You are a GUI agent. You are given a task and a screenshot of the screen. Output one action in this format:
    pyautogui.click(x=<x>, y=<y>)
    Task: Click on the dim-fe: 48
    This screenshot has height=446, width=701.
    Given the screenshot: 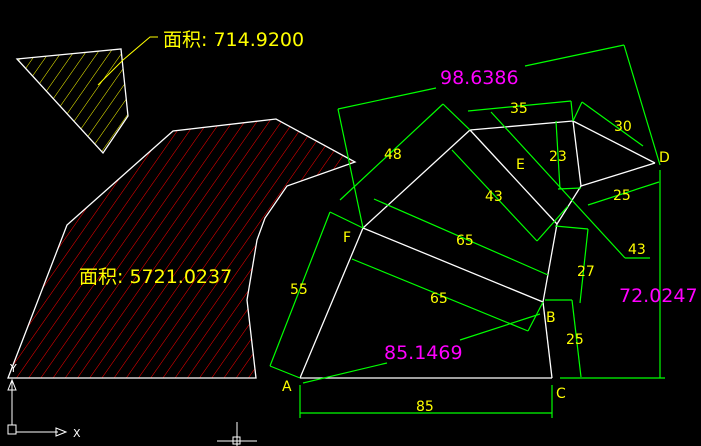 What is the action you would take?
    pyautogui.click(x=393, y=155)
    